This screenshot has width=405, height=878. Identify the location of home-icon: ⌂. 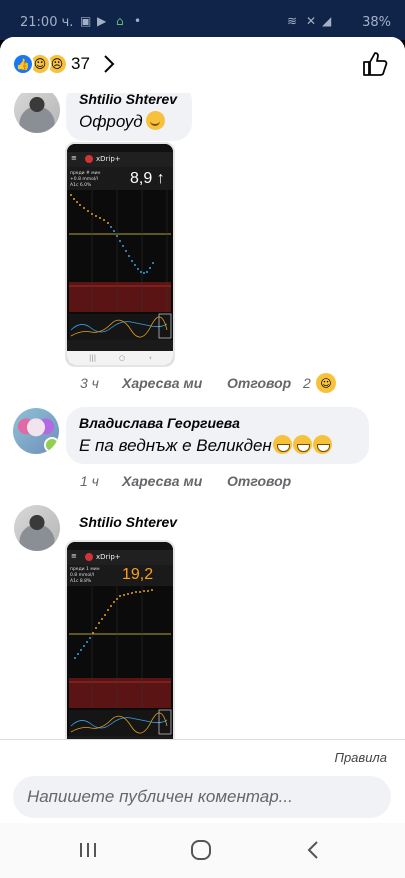
(120, 21).